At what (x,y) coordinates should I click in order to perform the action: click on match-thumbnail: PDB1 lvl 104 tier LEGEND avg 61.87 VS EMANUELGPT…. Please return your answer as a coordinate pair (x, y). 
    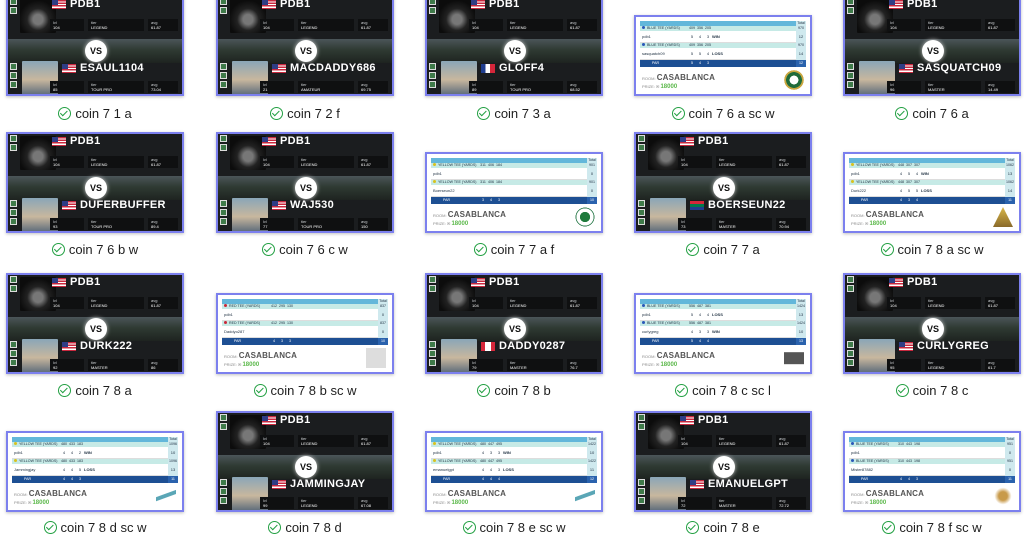
    Looking at the image, I should click on (723, 461).